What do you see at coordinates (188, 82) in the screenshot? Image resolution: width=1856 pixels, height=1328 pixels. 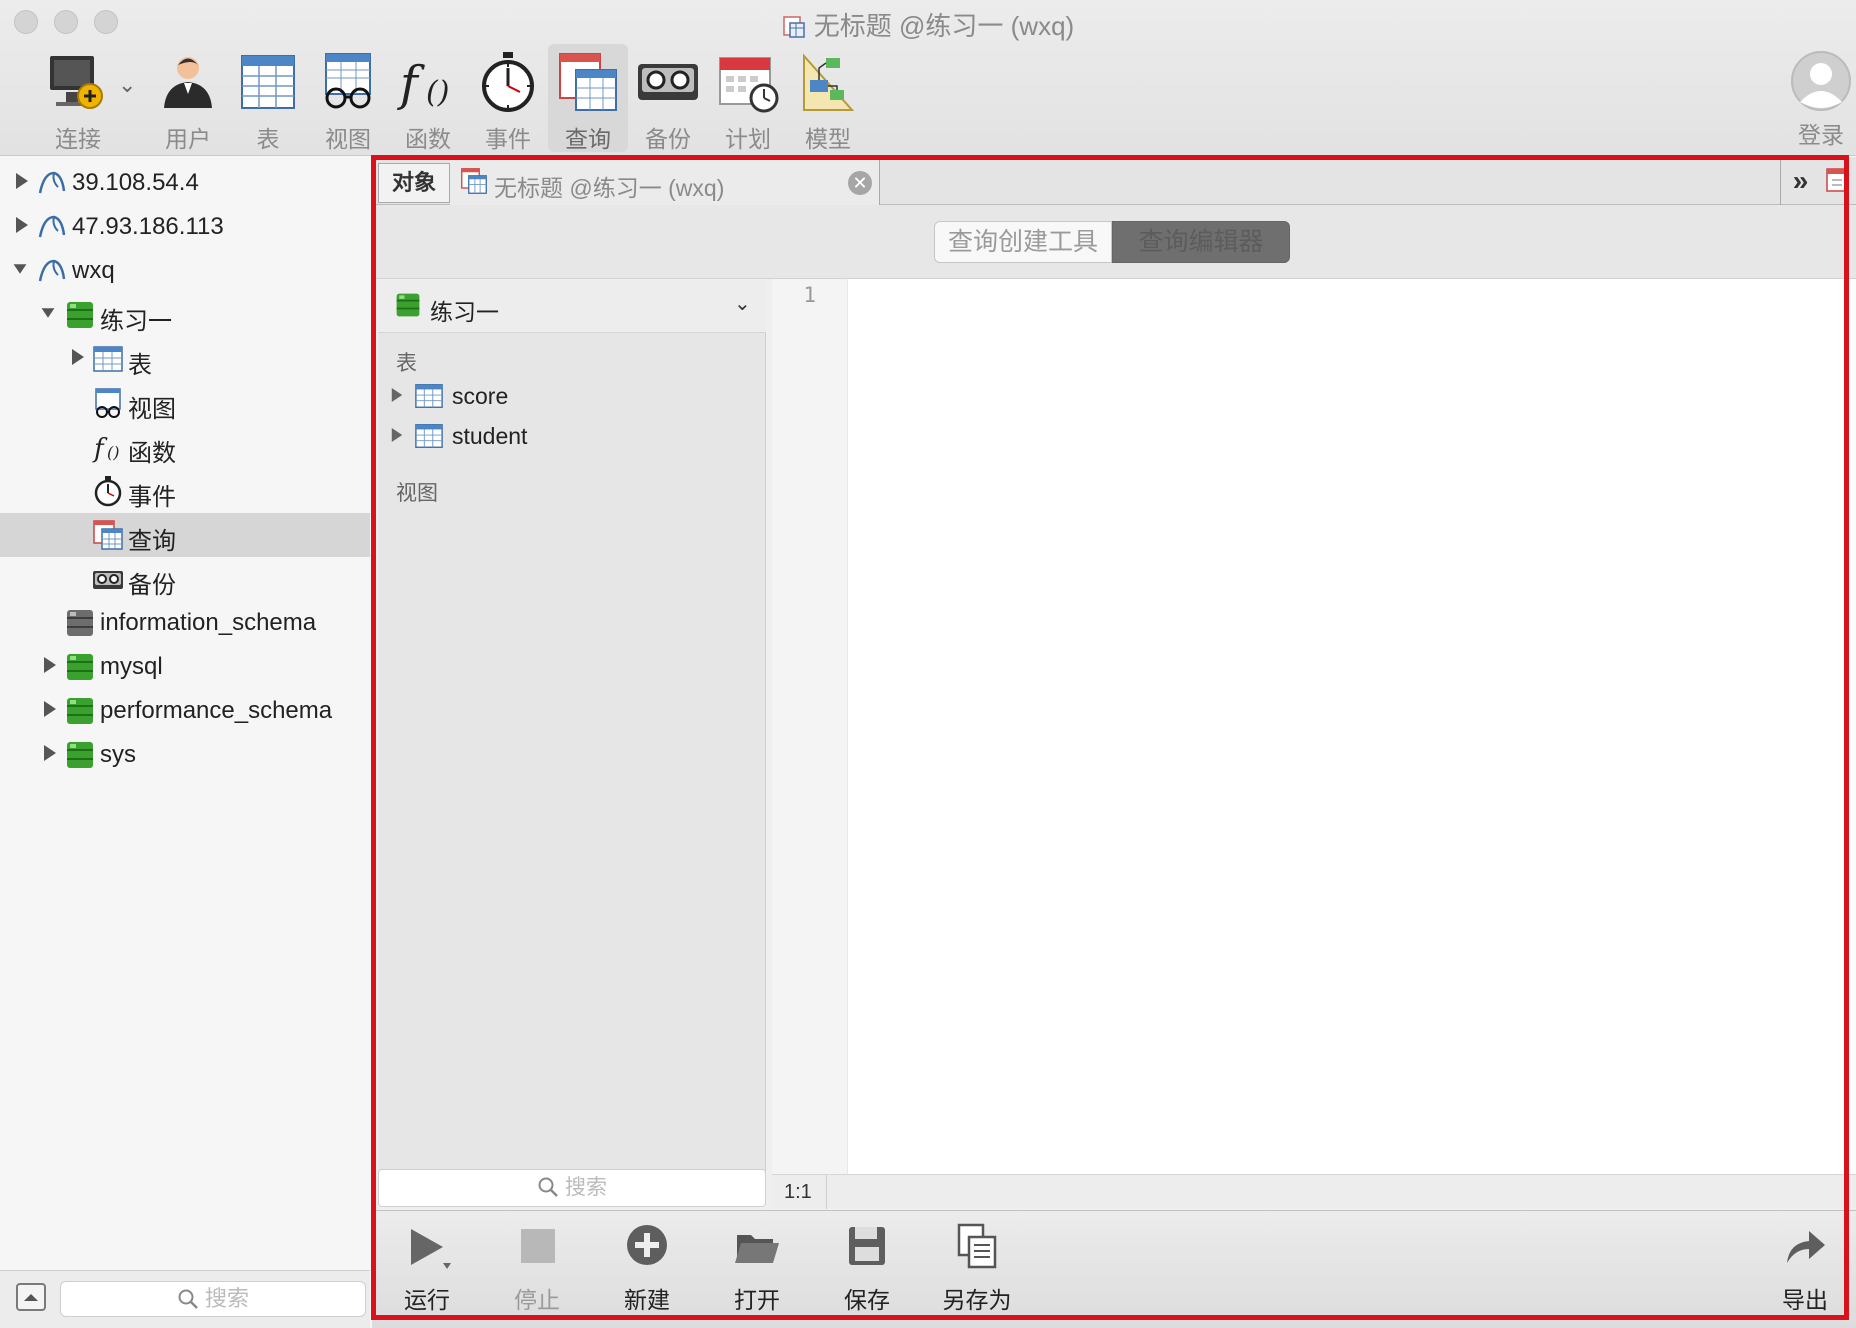 I see `user-icon` at bounding box center [188, 82].